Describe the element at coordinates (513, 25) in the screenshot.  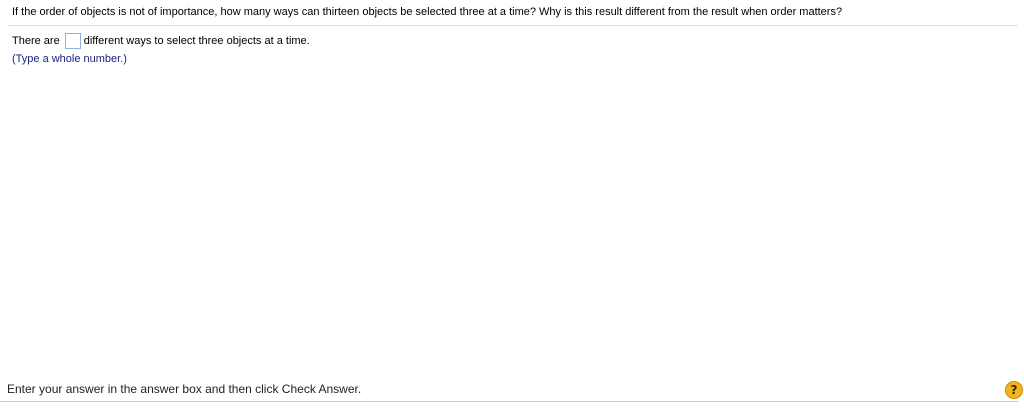
I see `top-divider` at that location.